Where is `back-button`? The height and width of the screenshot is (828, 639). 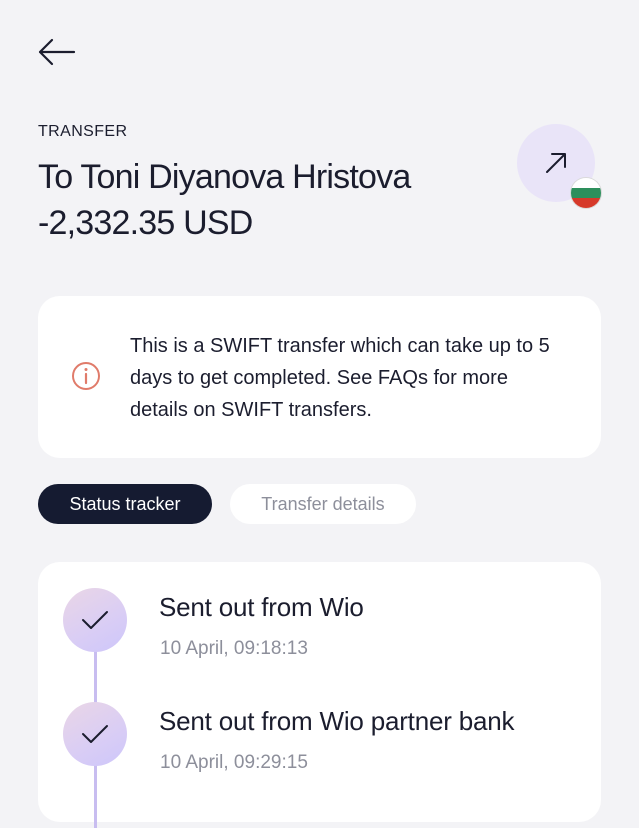
back-button is located at coordinates (57, 52).